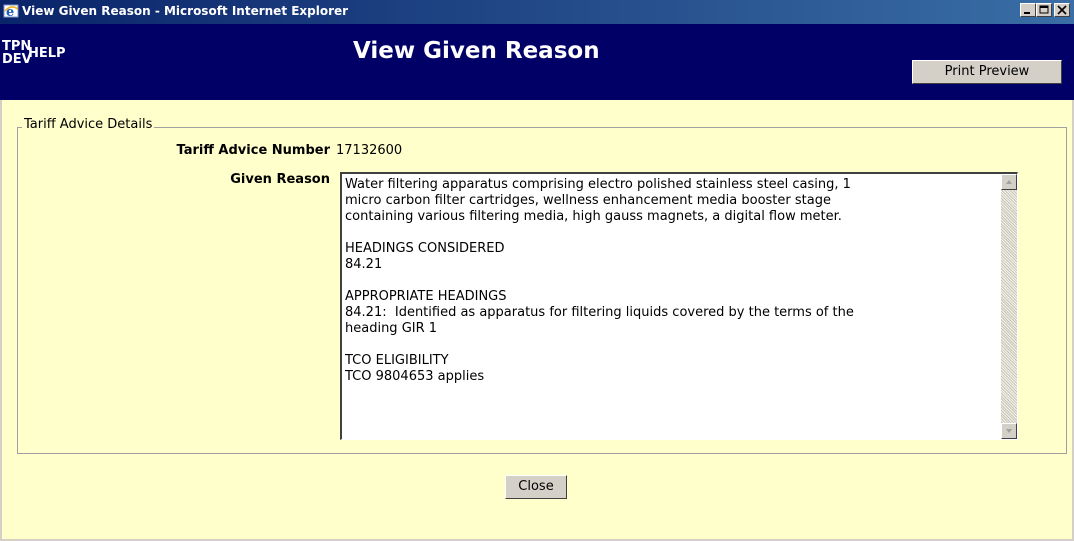 The width and height of the screenshot is (1074, 541). Describe the element at coordinates (1, 320) in the screenshot. I see `window-frame-left` at that location.